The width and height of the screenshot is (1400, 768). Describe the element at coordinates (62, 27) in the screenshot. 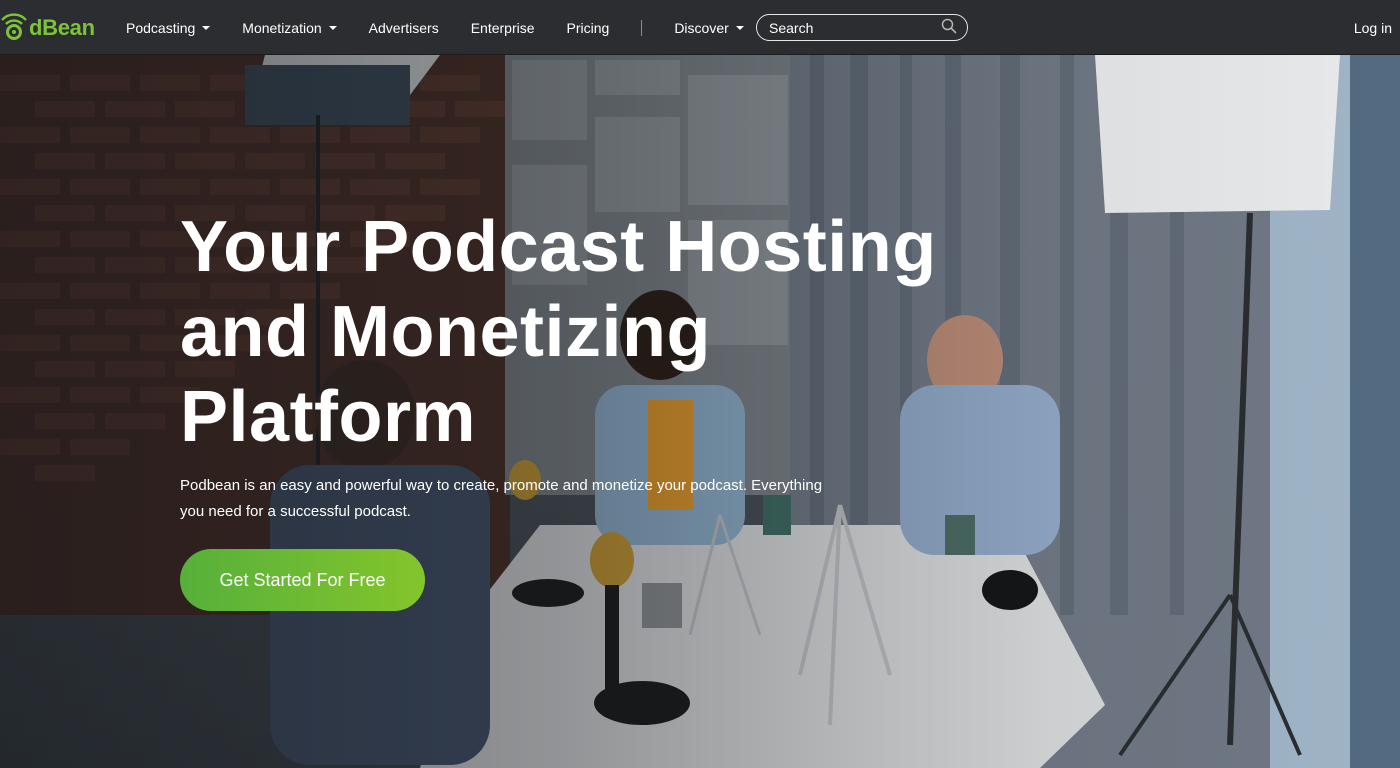

I see `logo-text: dBean` at that location.